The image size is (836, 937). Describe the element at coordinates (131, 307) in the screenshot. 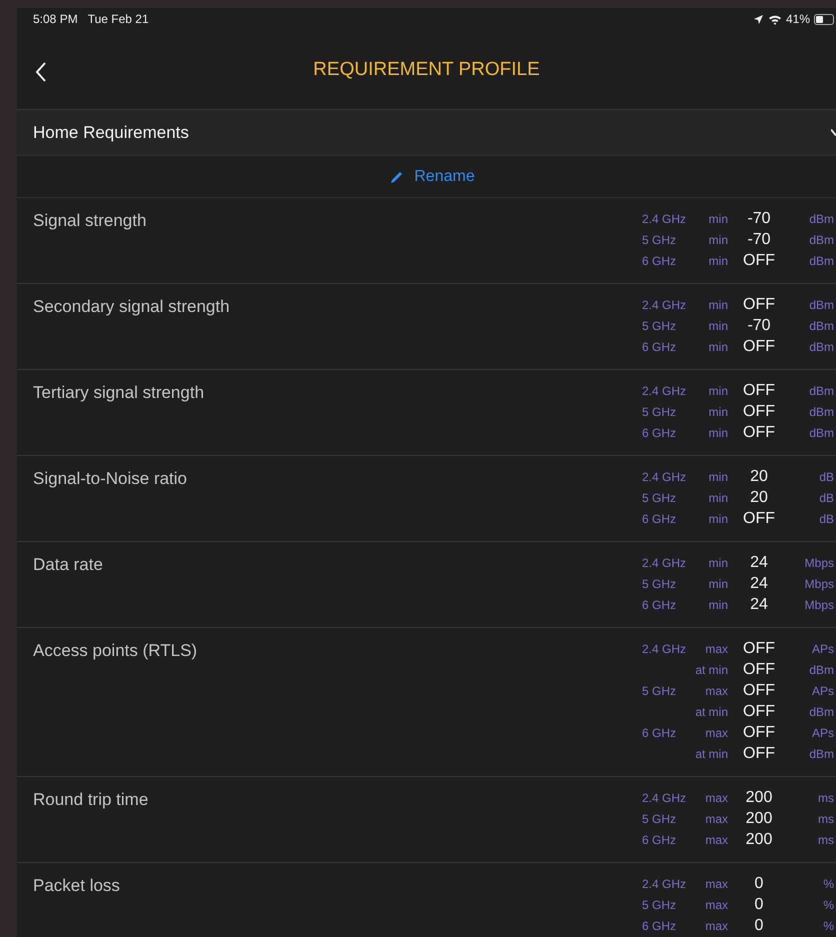

I see `requirement-name: Secondary signal strength` at that location.